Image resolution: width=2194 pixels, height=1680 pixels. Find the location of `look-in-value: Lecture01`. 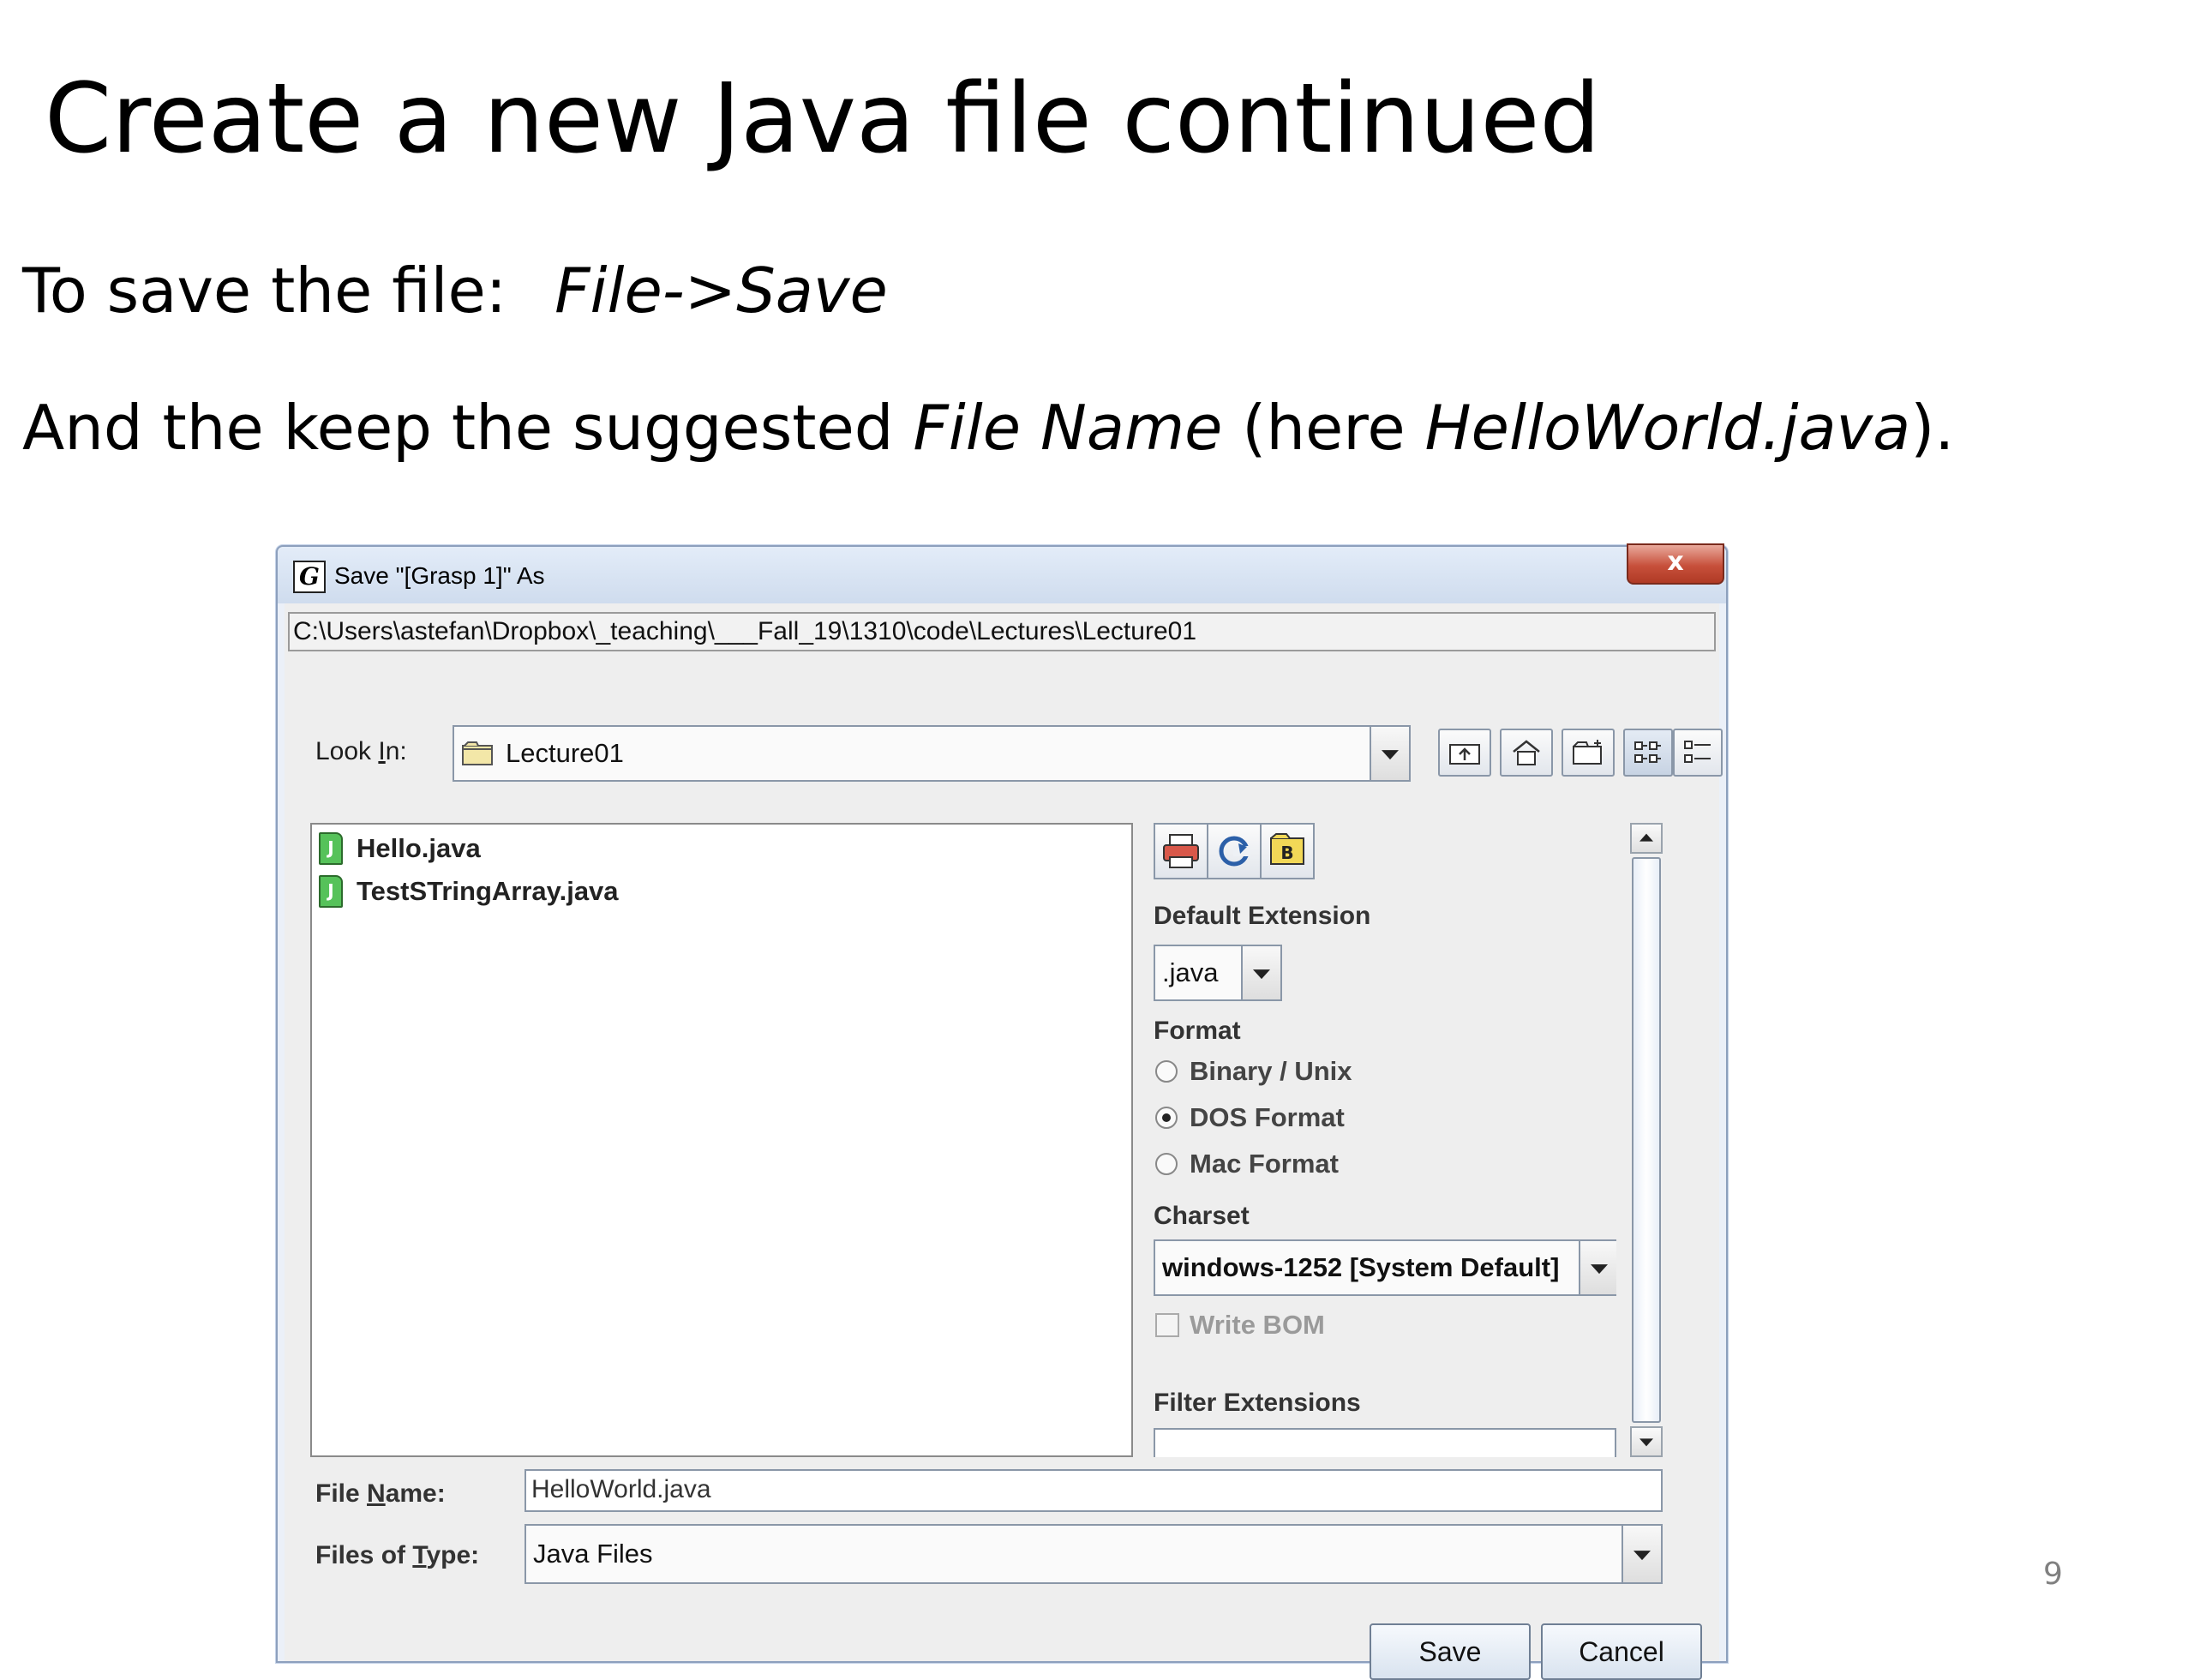

look-in-value: Lecture01 is located at coordinates (542, 753).